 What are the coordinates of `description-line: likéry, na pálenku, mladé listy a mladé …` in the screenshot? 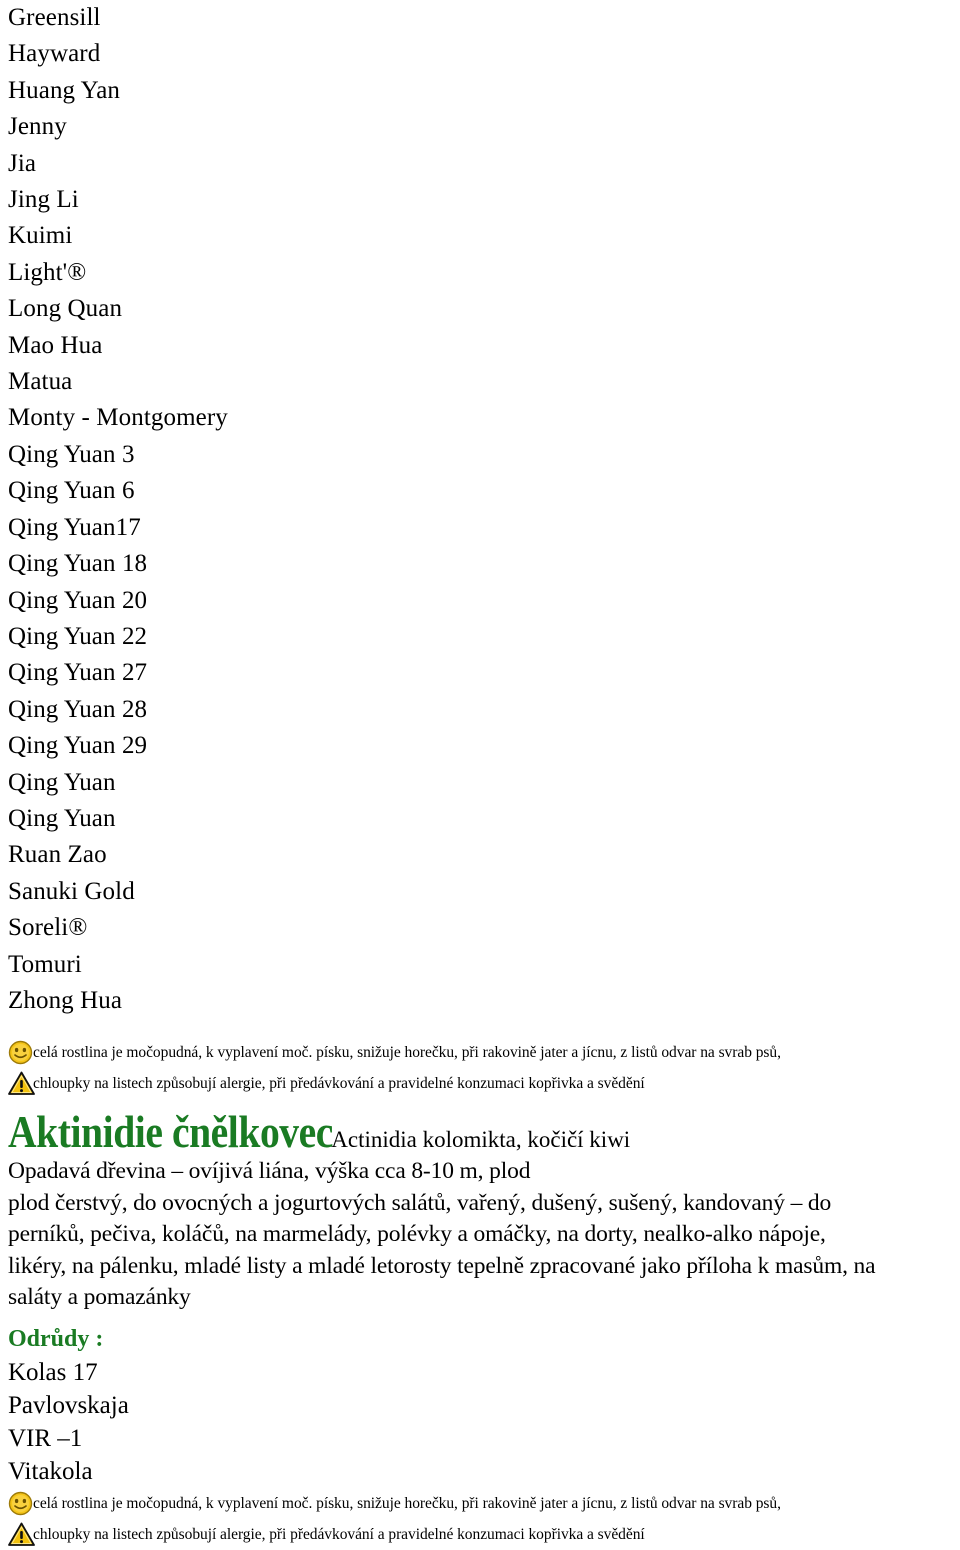 It's located at (442, 1265).